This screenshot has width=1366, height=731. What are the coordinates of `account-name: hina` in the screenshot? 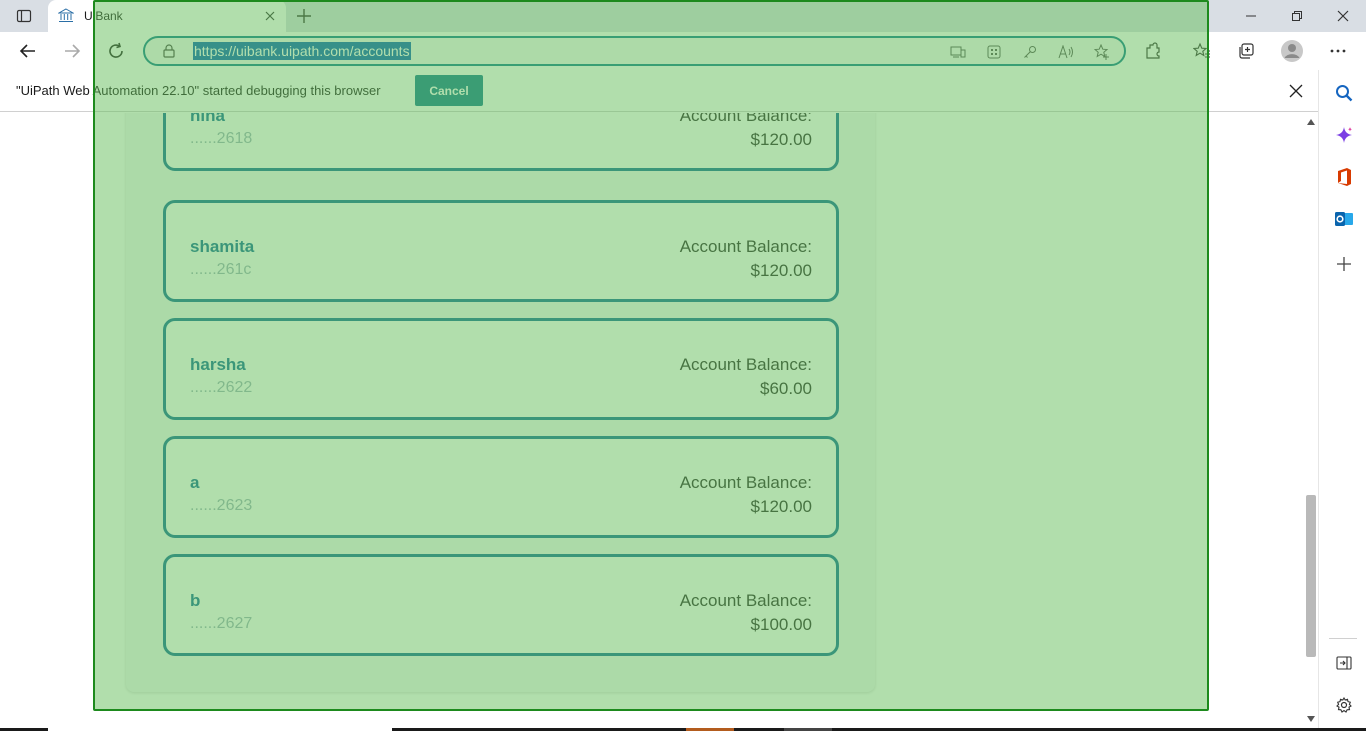 It's located at (207, 119).